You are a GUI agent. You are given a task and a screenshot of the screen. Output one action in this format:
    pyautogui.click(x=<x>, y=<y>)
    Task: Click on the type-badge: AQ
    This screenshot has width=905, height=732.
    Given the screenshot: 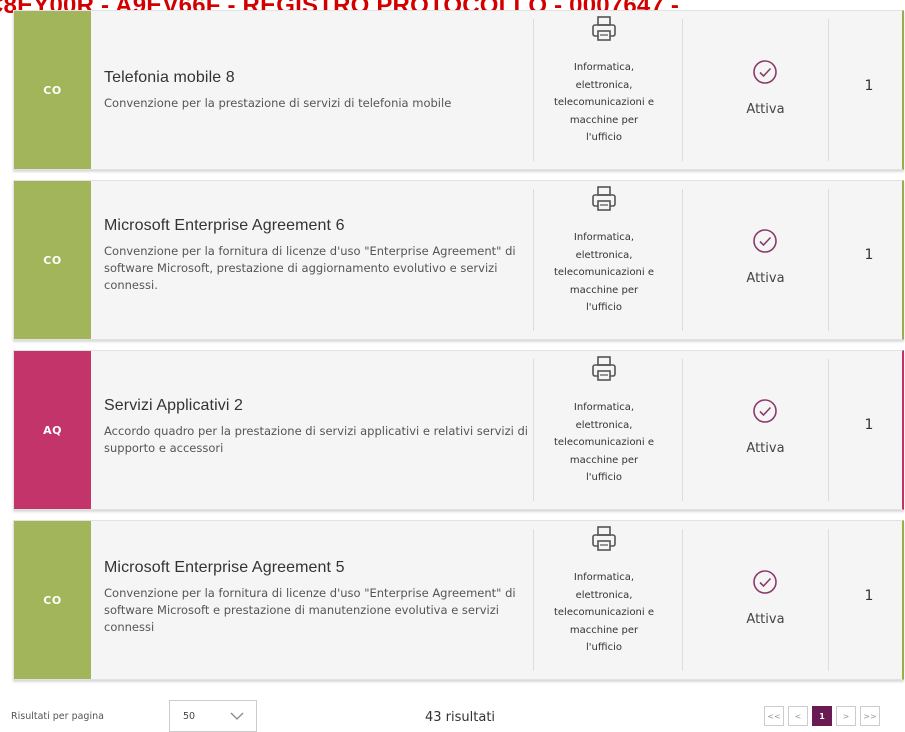 What is the action you would take?
    pyautogui.click(x=52, y=430)
    